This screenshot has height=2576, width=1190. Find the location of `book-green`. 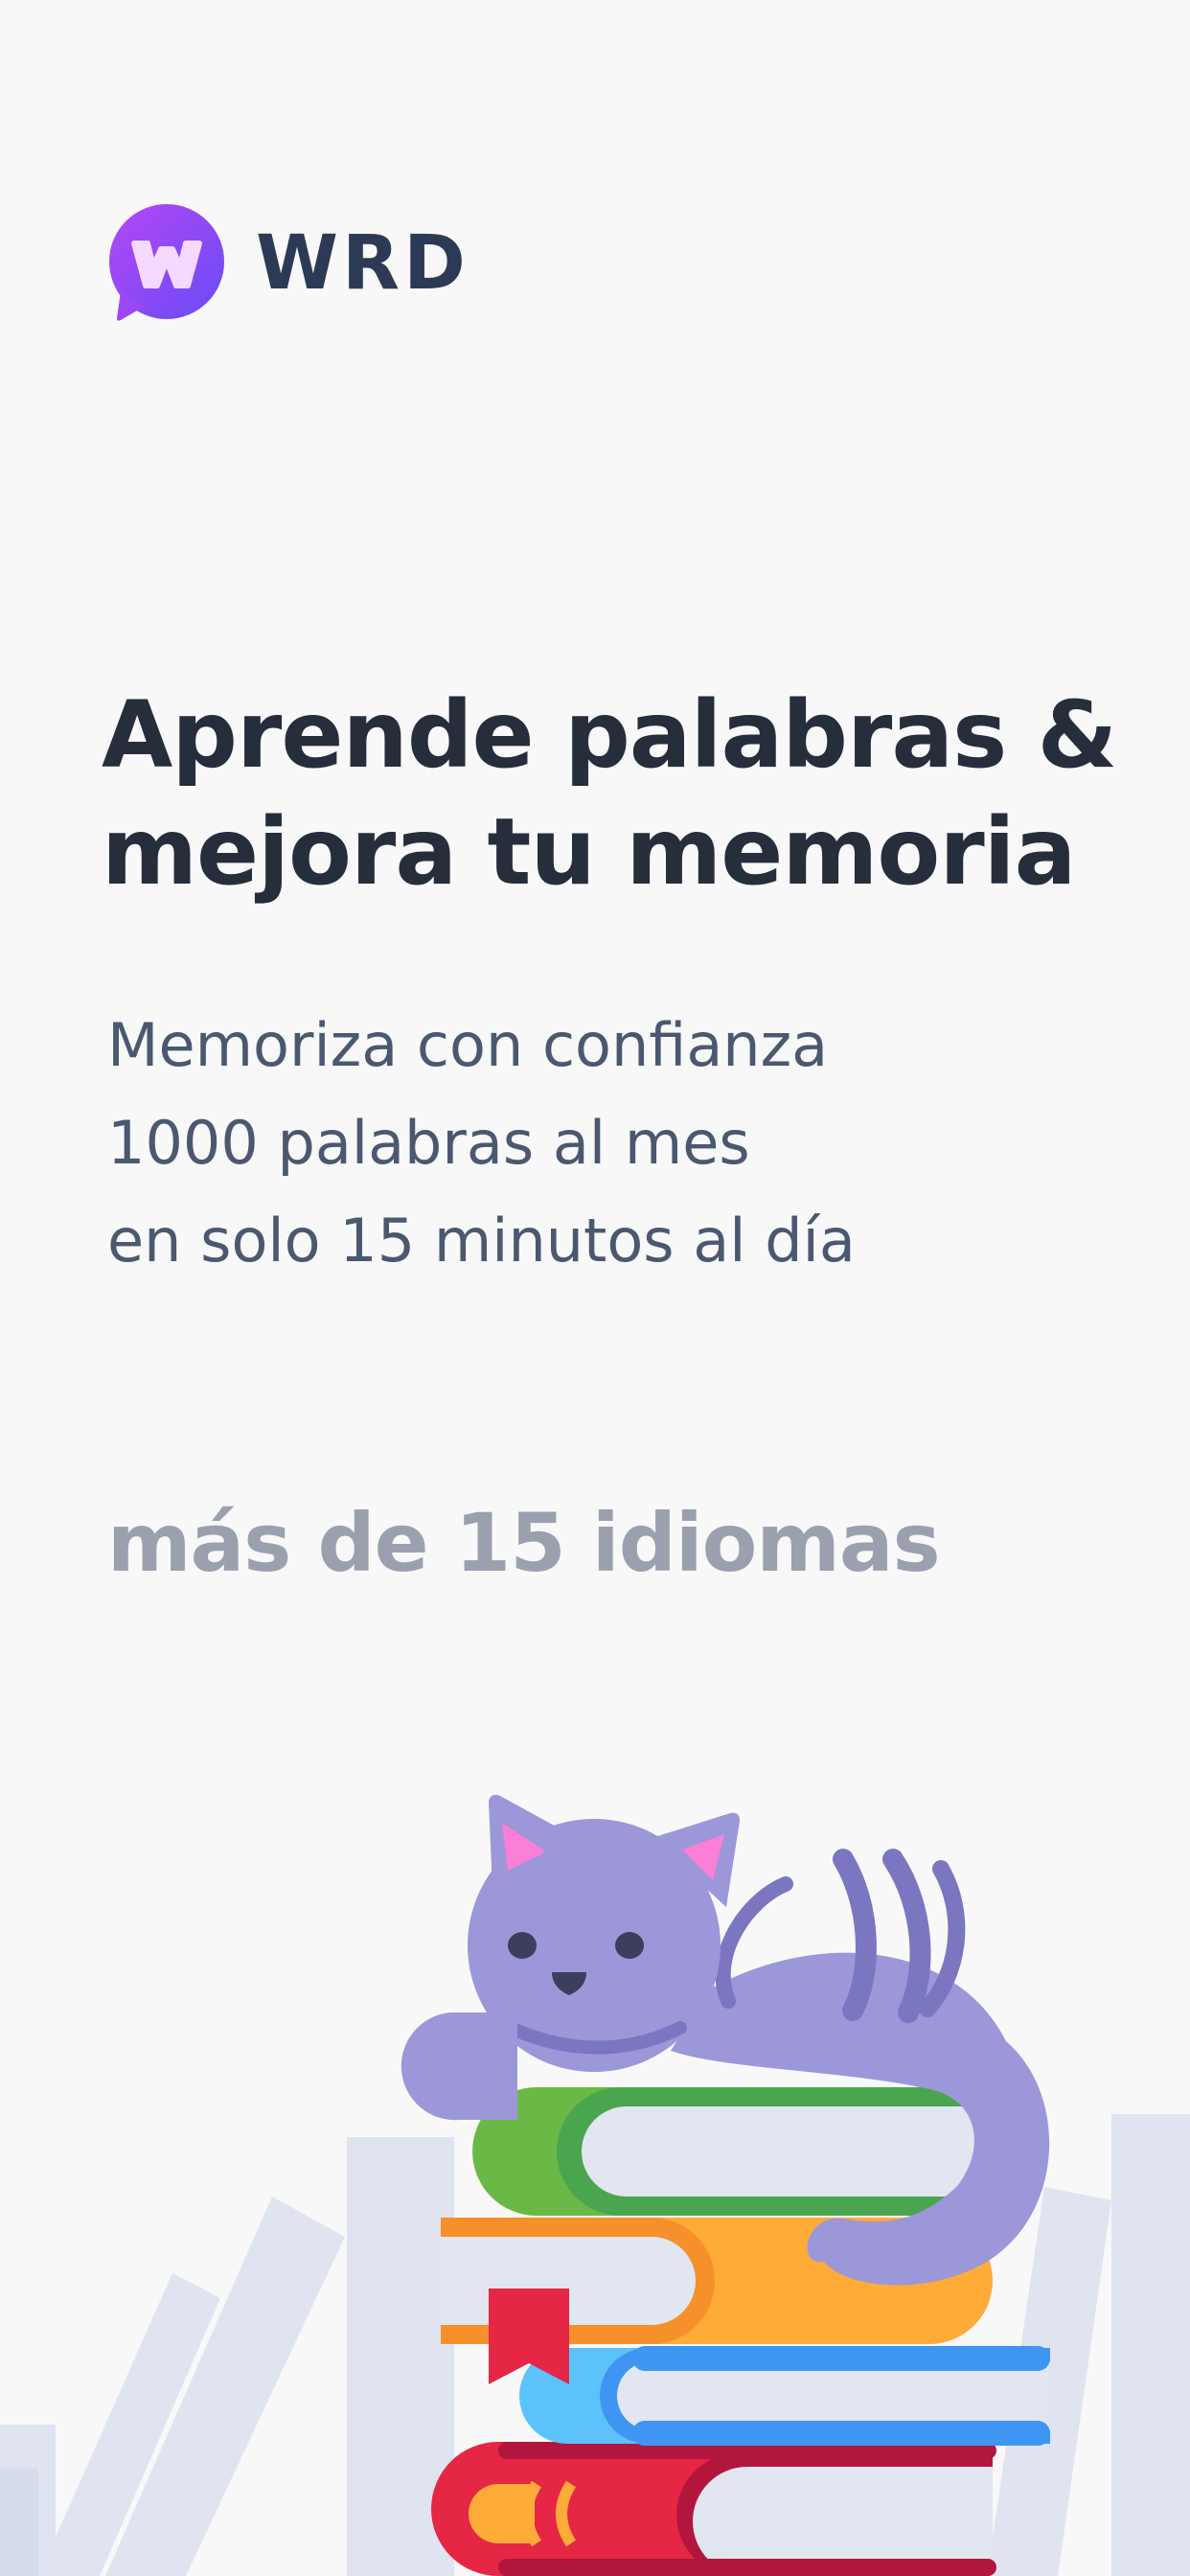

book-green is located at coordinates (739, 2151).